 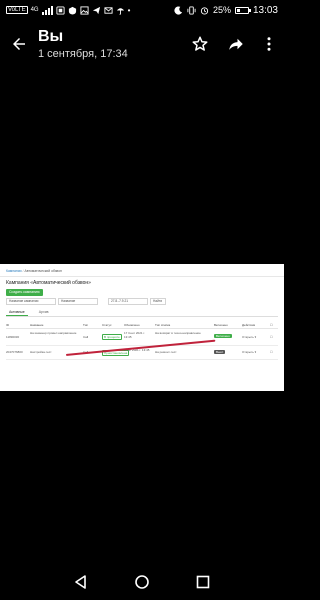 I want to click on email-icon, so click(x=108, y=10).